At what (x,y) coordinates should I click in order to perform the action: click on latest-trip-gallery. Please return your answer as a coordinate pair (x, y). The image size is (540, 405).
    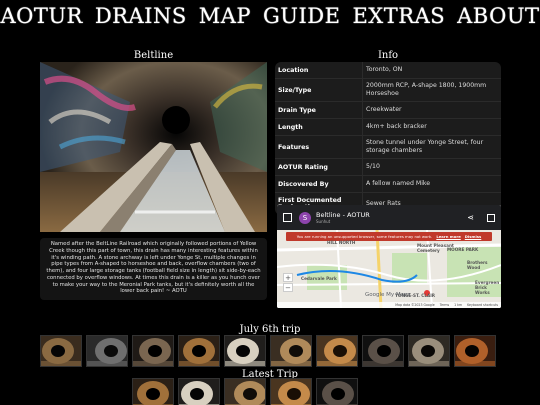
    Looking at the image, I should click on (245, 391).